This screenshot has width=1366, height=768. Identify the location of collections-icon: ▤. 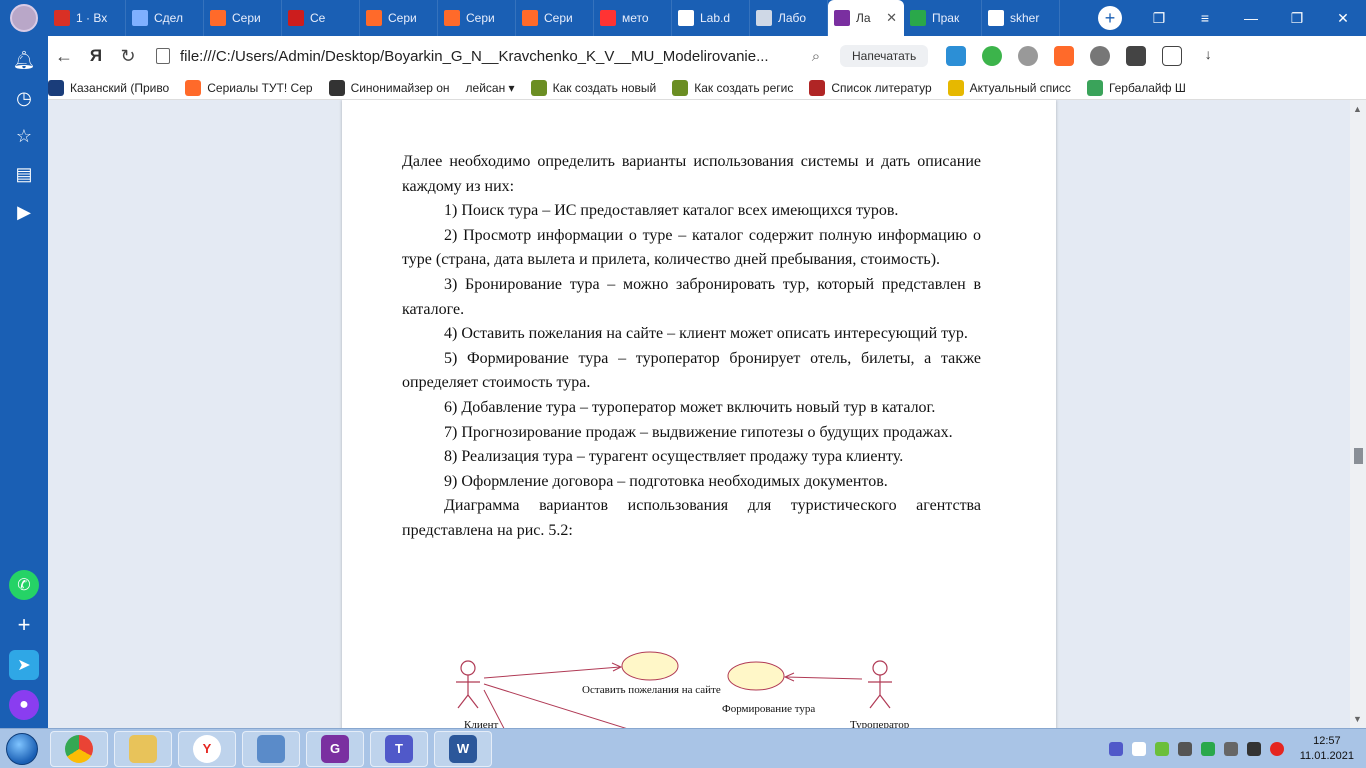
(24, 174).